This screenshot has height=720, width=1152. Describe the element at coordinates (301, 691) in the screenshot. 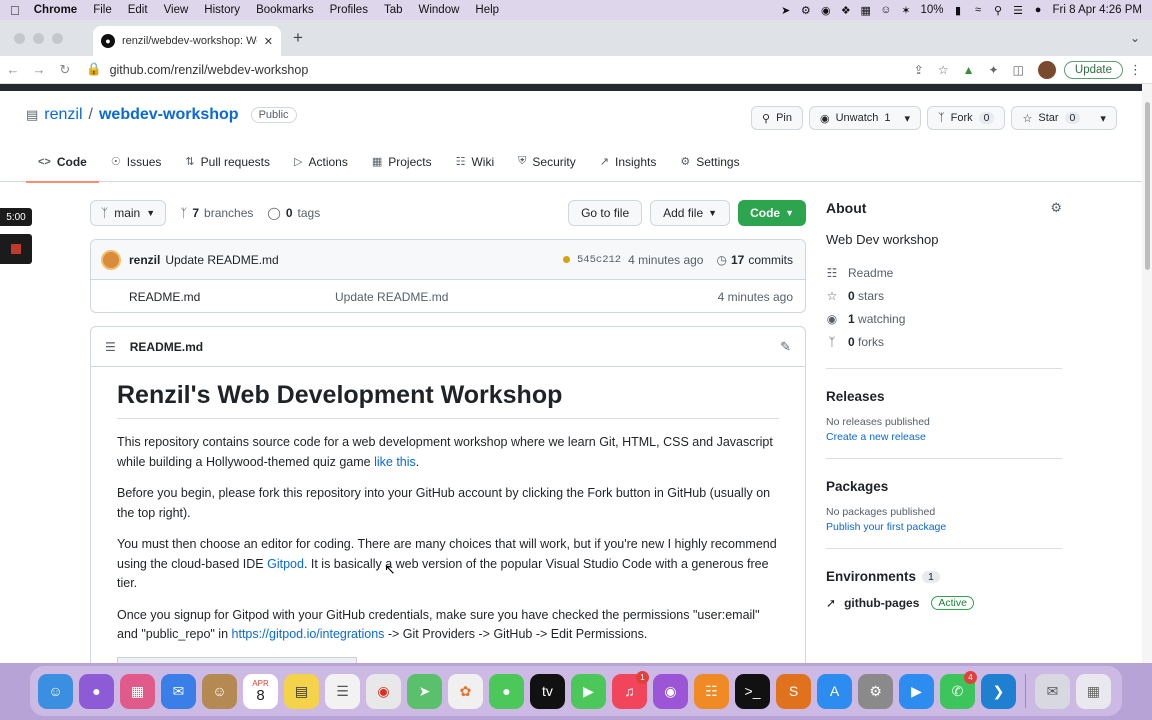

I see `notes-icon: ▤` at that location.